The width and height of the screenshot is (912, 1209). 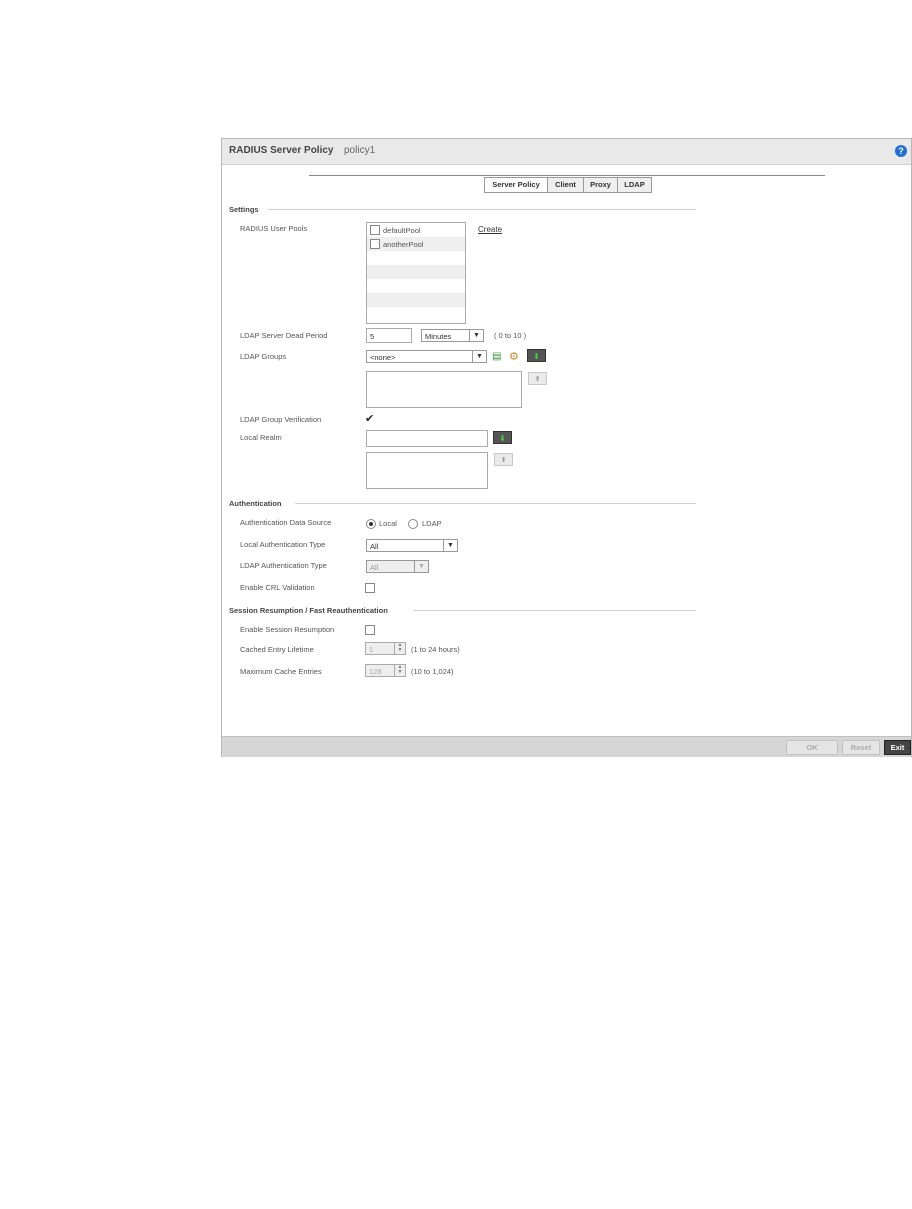 What do you see at coordinates (371, 524) in the screenshot?
I see `local-radio` at bounding box center [371, 524].